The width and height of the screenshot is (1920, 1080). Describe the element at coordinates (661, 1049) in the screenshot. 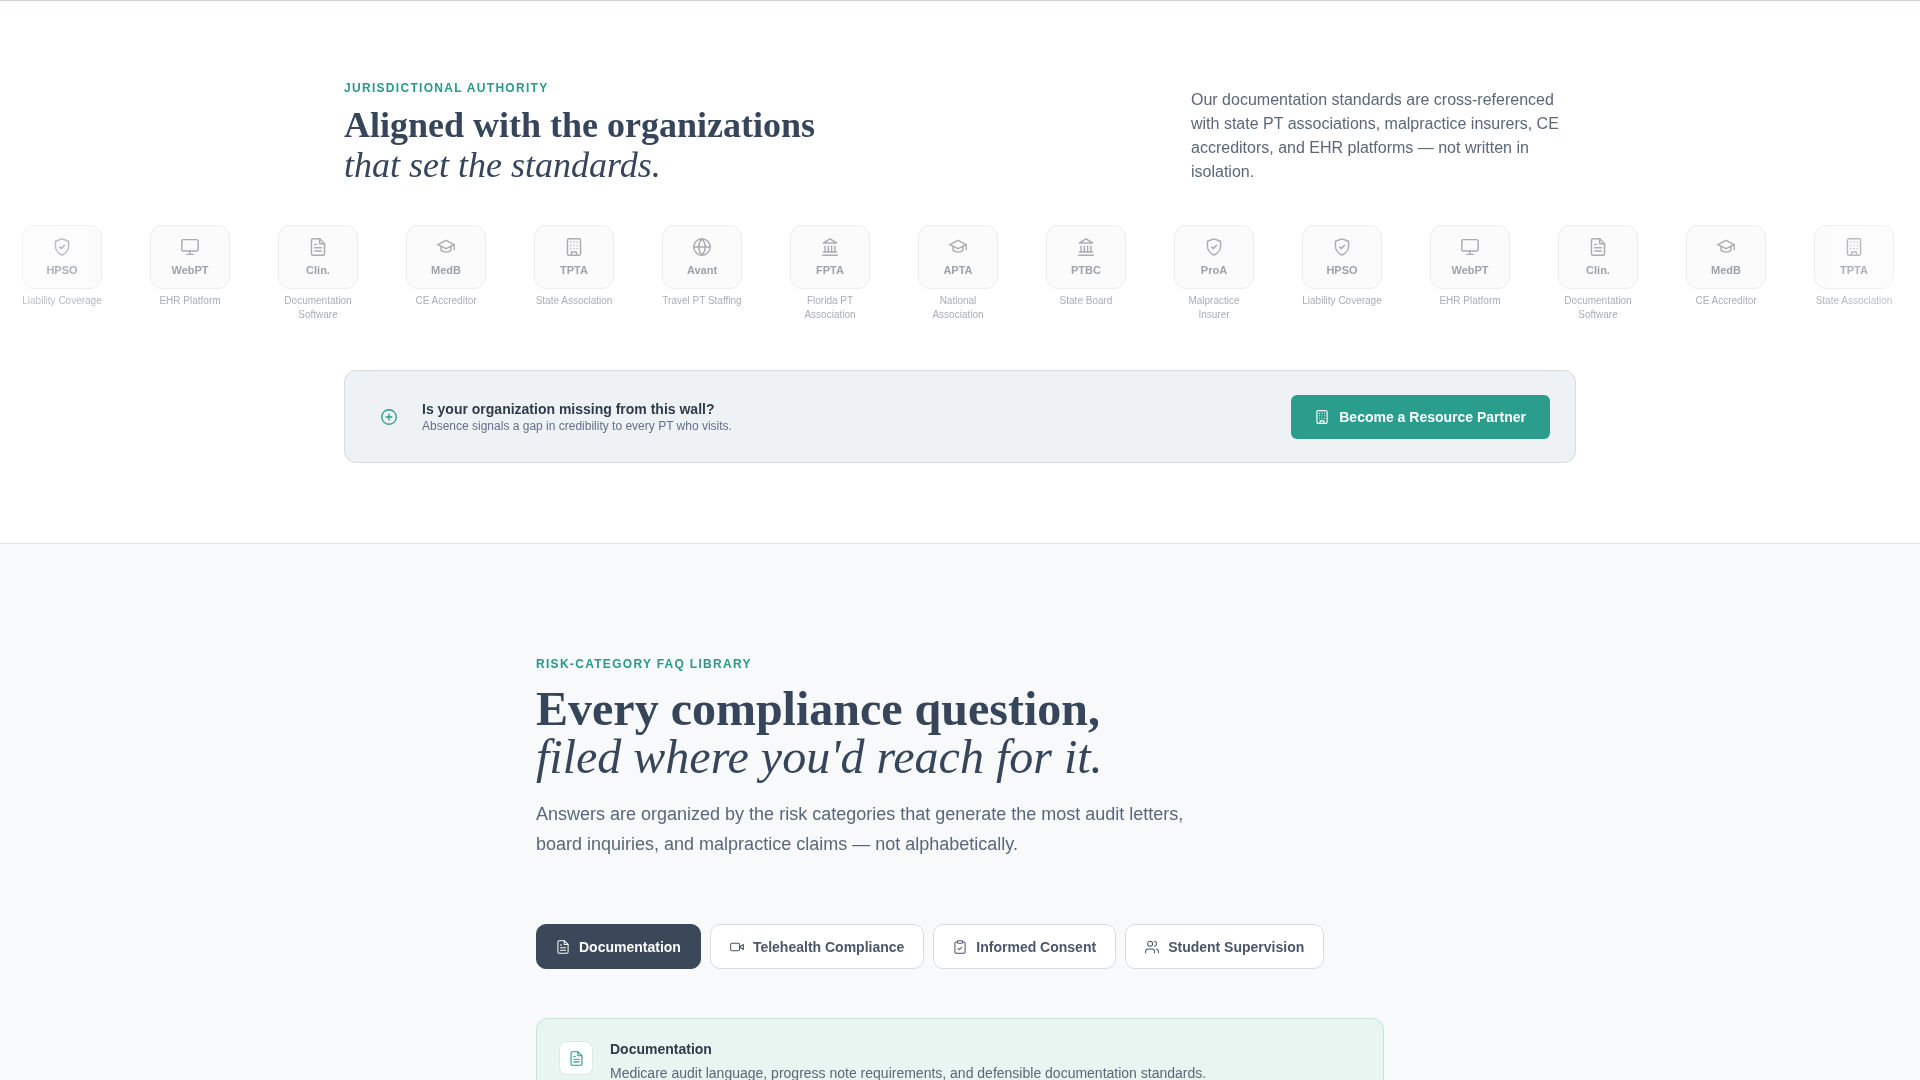

I see `card-title: Documentation` at that location.